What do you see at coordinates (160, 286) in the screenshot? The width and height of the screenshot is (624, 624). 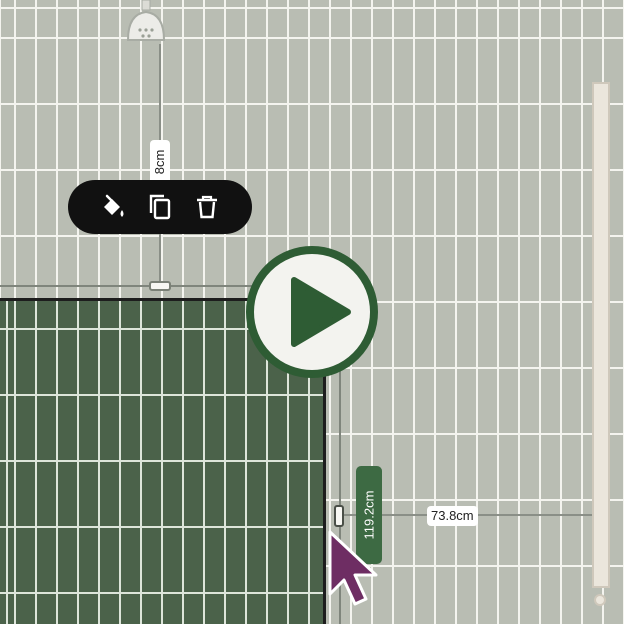 I see `top-resize-handle` at bounding box center [160, 286].